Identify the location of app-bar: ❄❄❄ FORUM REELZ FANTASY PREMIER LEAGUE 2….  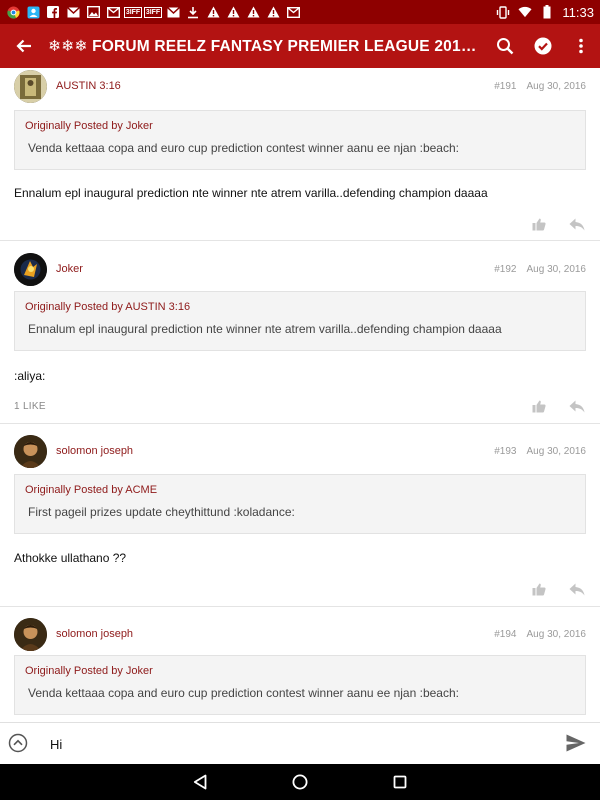
(300, 46).